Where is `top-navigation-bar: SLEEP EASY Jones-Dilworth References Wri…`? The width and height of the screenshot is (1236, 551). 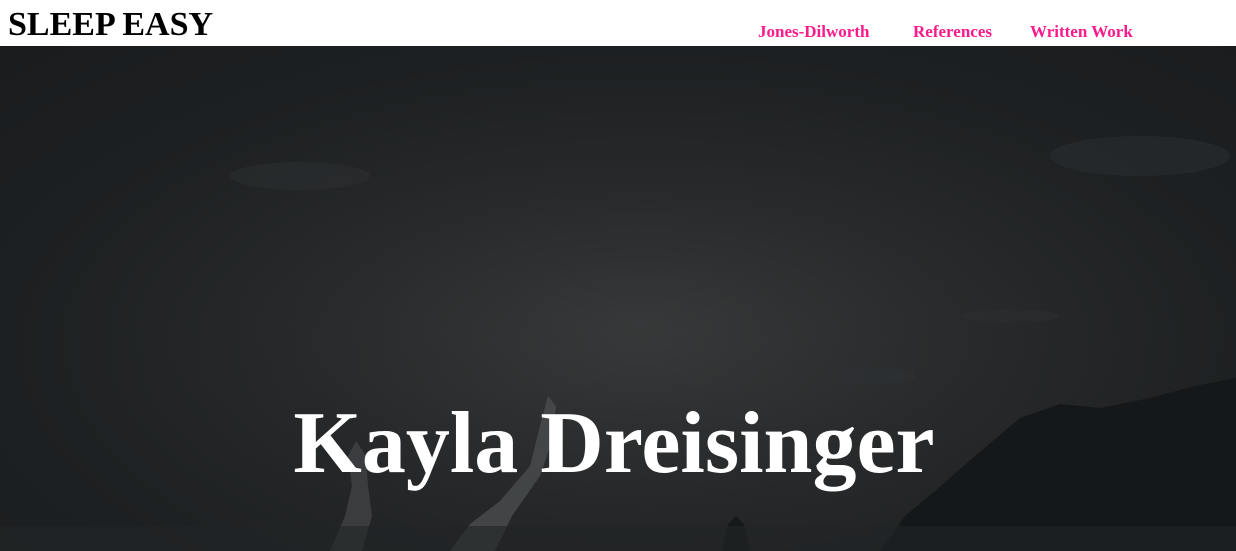 top-navigation-bar: SLEEP EASY Jones-Dilworth References Wri… is located at coordinates (618, 23).